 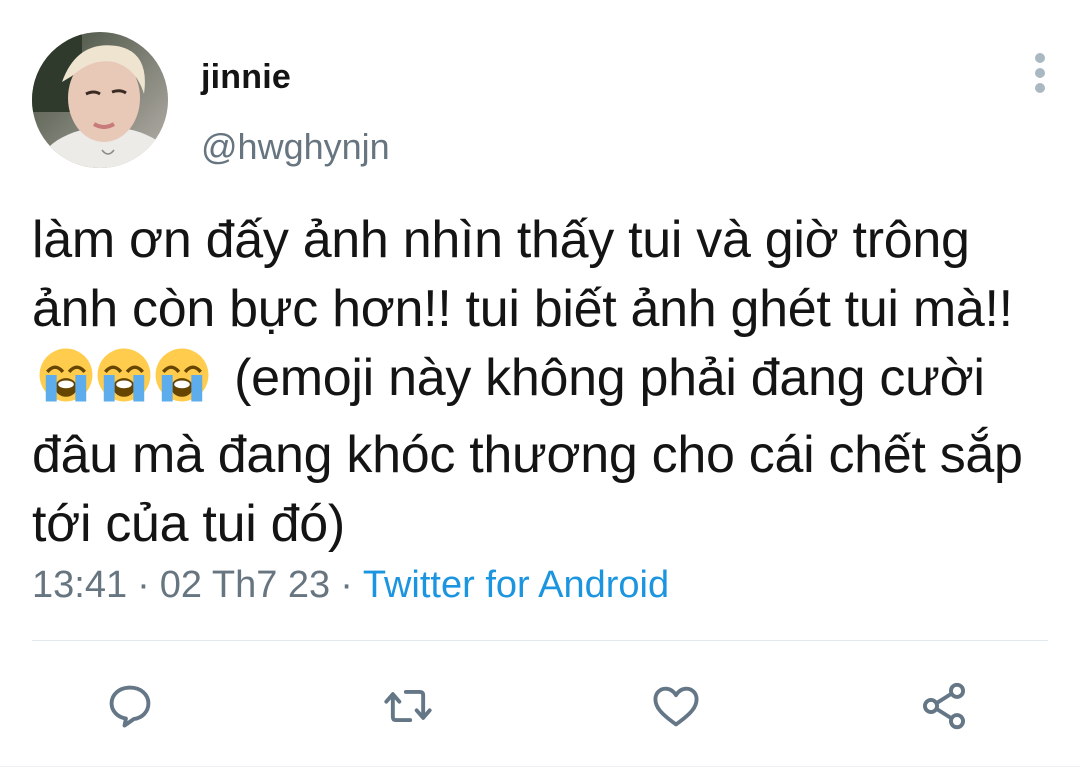 I want to click on tweet-meta: 13:41 · 02 Th7 23 · Twitter for Android, so click(x=350, y=585).